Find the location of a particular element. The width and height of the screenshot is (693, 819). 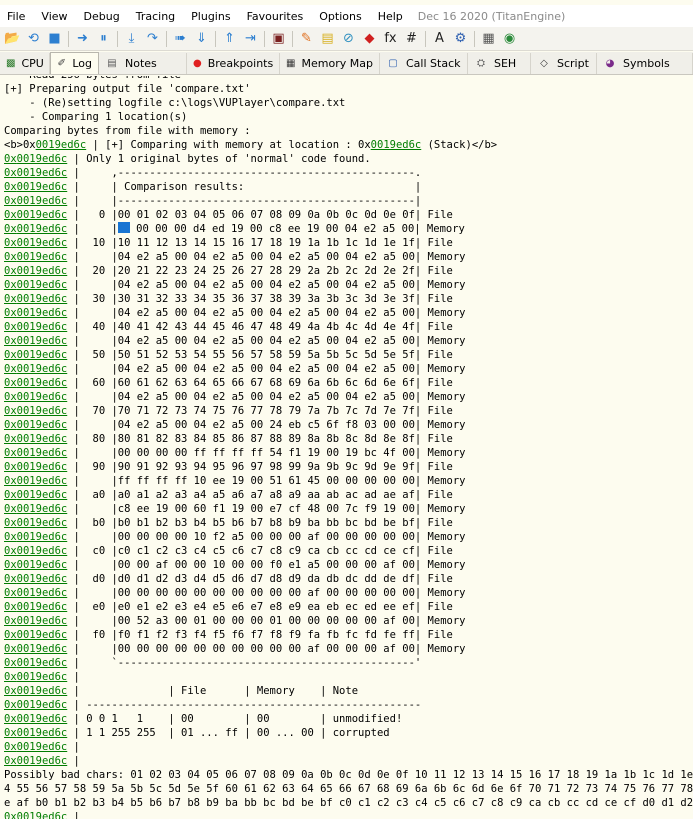

close-icon: ■ is located at coordinates (54, 39).